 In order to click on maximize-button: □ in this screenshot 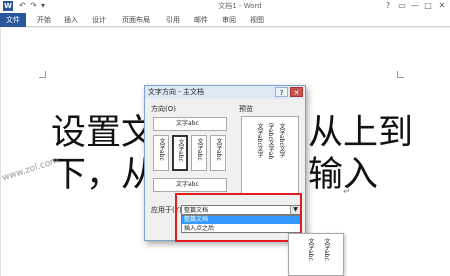, I will do `click(428, 6)`.